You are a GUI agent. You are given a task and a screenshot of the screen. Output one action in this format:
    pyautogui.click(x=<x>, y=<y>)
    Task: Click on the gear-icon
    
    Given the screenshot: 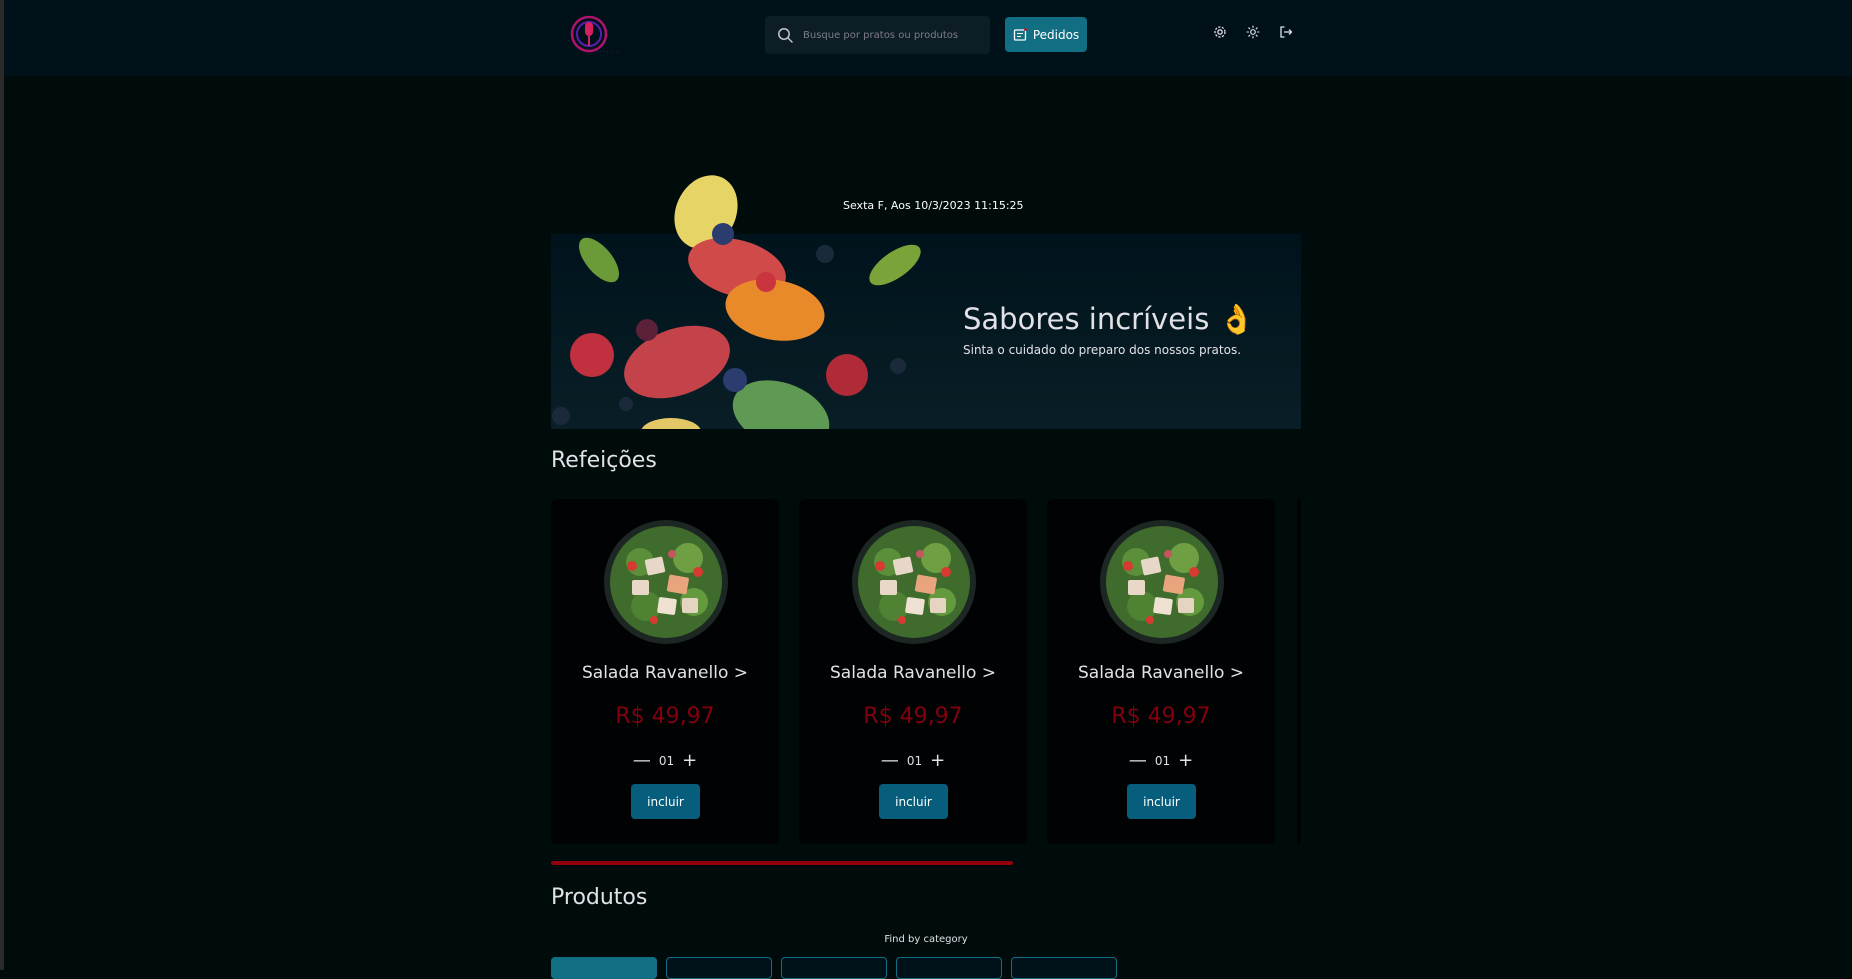 What is the action you would take?
    pyautogui.click(x=1220, y=32)
    